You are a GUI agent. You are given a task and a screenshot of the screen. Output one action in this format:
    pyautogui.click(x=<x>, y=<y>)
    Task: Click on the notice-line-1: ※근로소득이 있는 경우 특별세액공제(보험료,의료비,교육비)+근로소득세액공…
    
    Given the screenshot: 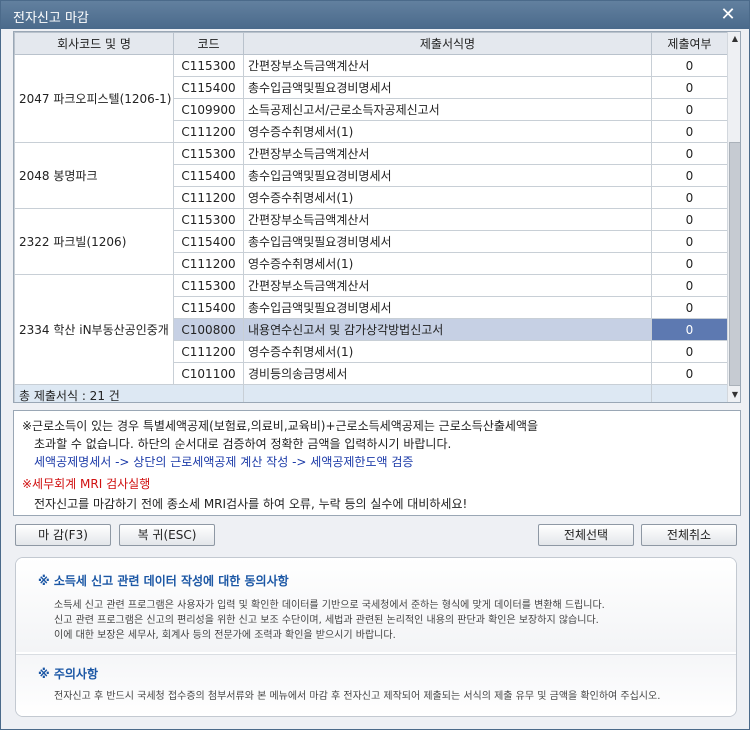 What is the action you would take?
    pyautogui.click(x=280, y=426)
    